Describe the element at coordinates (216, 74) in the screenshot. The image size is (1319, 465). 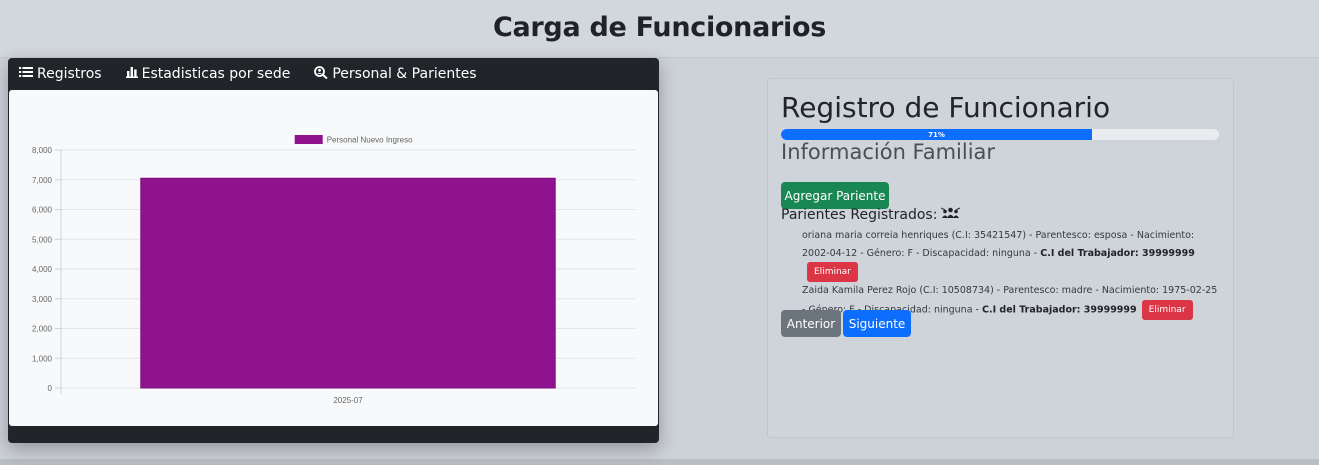
I see `tab-estadisticas-label: Estadisticas por sede` at that location.